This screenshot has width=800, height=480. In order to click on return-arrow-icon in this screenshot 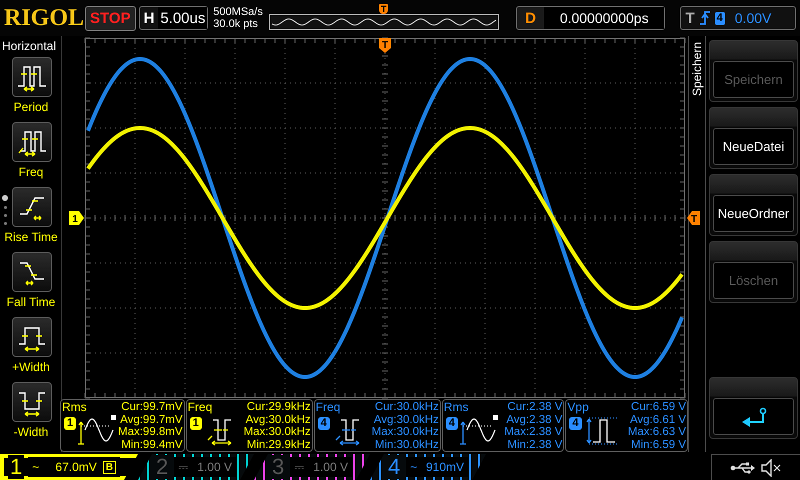, I will do `click(753, 416)`.